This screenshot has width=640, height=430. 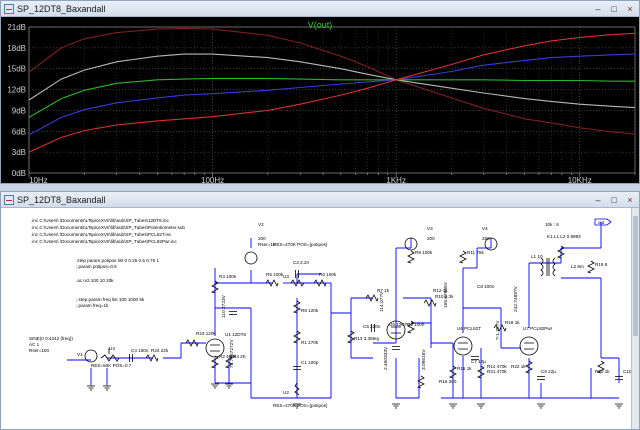 What do you see at coordinates (485, 228) in the screenshot?
I see `v4-label: V4` at bounding box center [485, 228].